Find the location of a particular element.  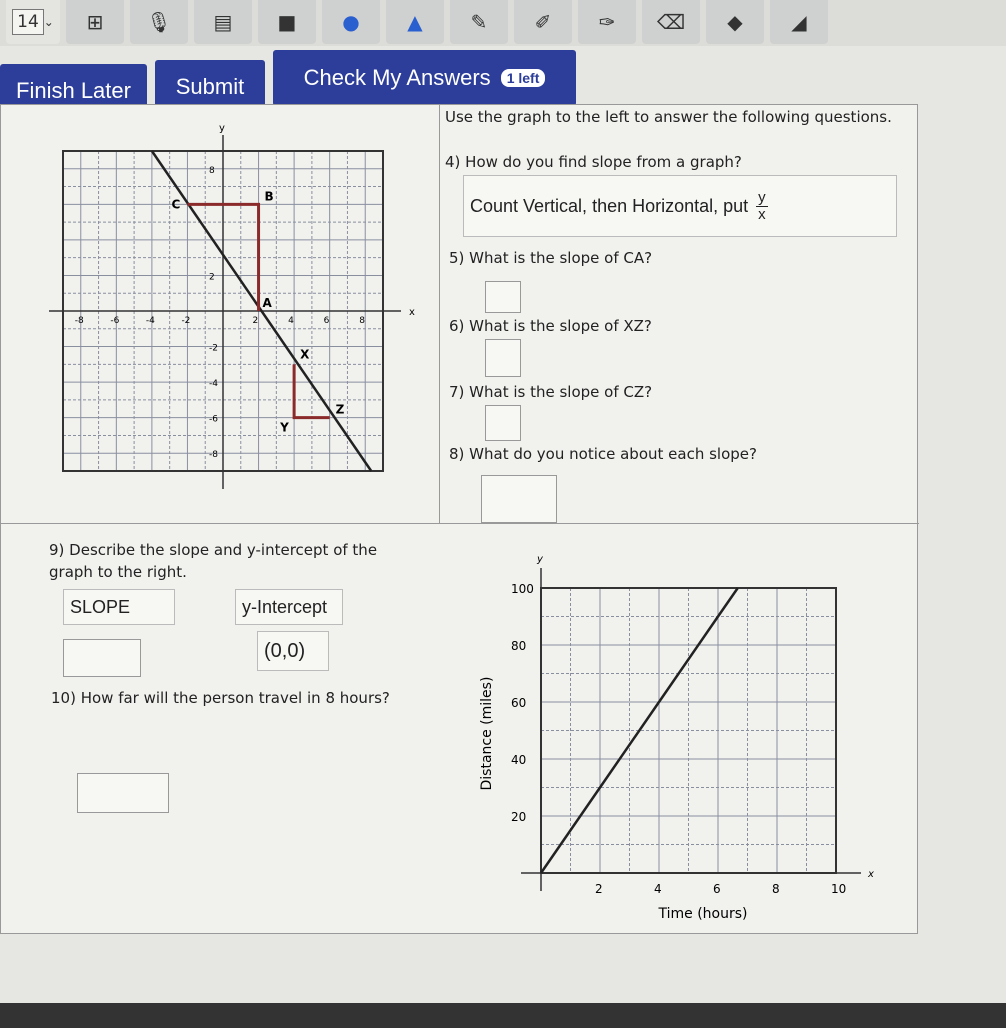

taskbar is located at coordinates (503, 1015).